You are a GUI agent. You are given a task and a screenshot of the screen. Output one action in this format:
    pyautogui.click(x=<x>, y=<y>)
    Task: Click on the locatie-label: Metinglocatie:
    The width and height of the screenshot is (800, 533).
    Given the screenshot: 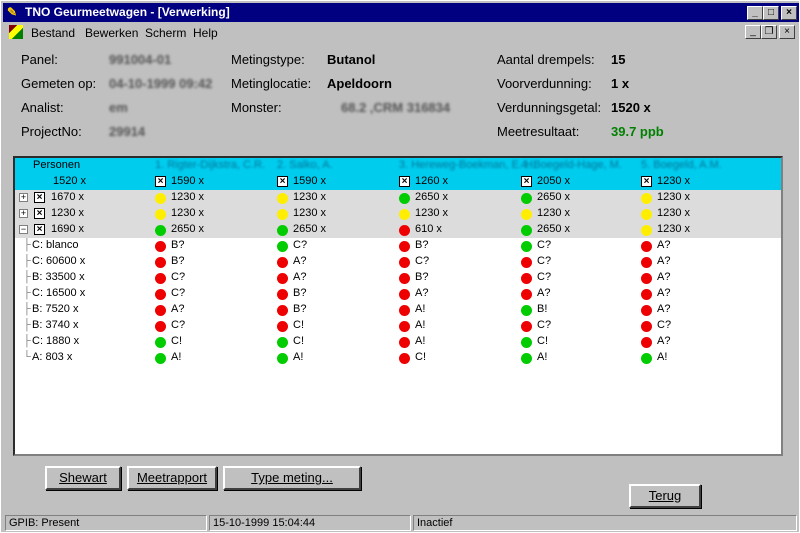 What is the action you would take?
    pyautogui.click(x=271, y=83)
    